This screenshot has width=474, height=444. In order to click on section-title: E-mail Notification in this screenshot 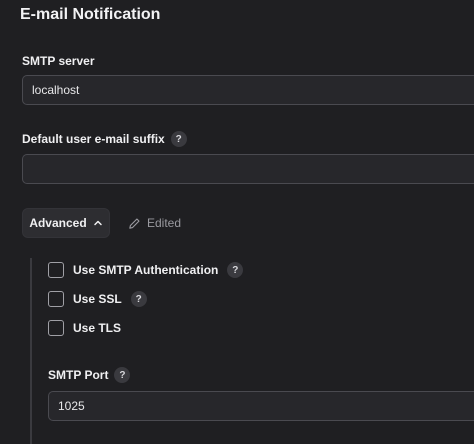, I will do `click(90, 14)`.